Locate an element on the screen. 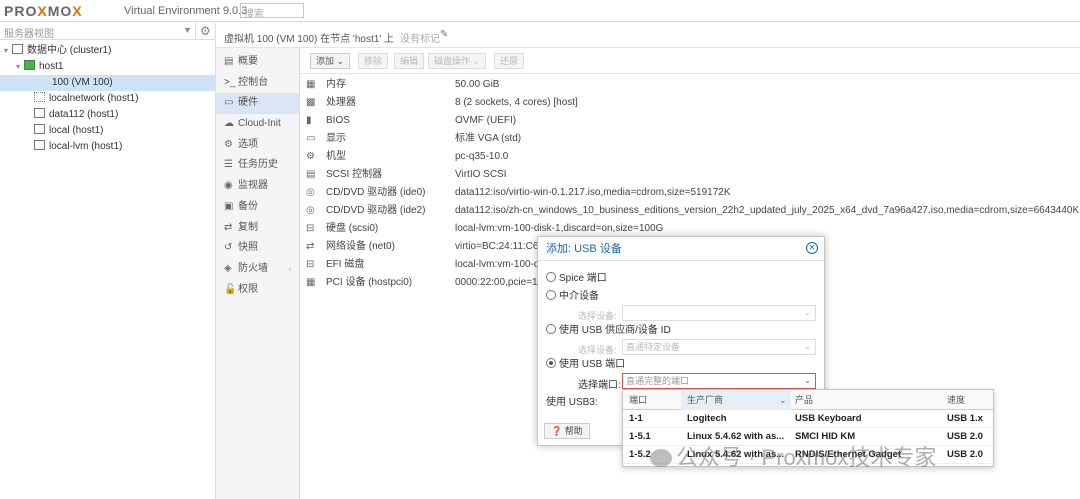 The image size is (1080, 499). nav-replication: ⇄ 复制 is located at coordinates (257, 228).